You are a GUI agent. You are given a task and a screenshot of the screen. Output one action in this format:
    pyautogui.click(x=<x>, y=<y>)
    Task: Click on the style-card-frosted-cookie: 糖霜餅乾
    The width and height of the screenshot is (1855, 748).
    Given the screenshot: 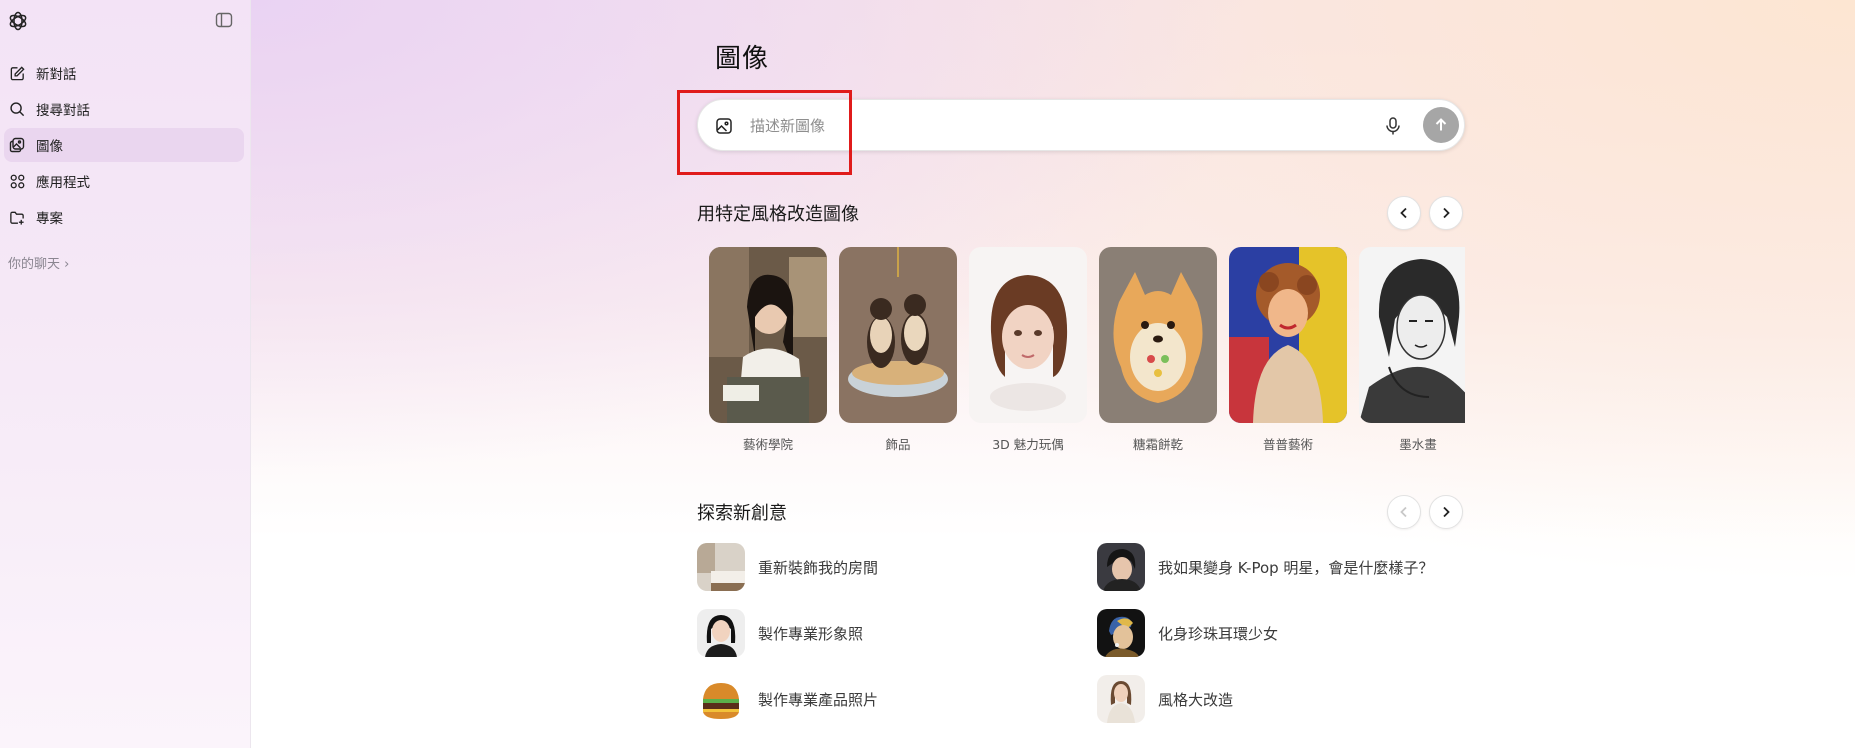 What is the action you would take?
    pyautogui.click(x=1158, y=350)
    